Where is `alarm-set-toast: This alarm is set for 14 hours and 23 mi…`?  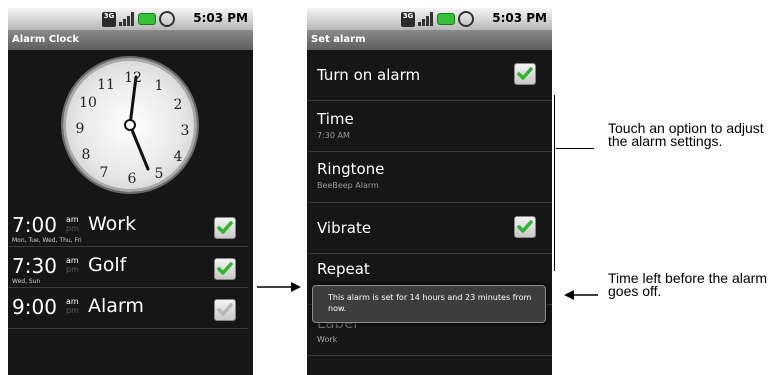
alarm-set-toast: This alarm is set for 14 hours and 23 mi… is located at coordinates (429, 304).